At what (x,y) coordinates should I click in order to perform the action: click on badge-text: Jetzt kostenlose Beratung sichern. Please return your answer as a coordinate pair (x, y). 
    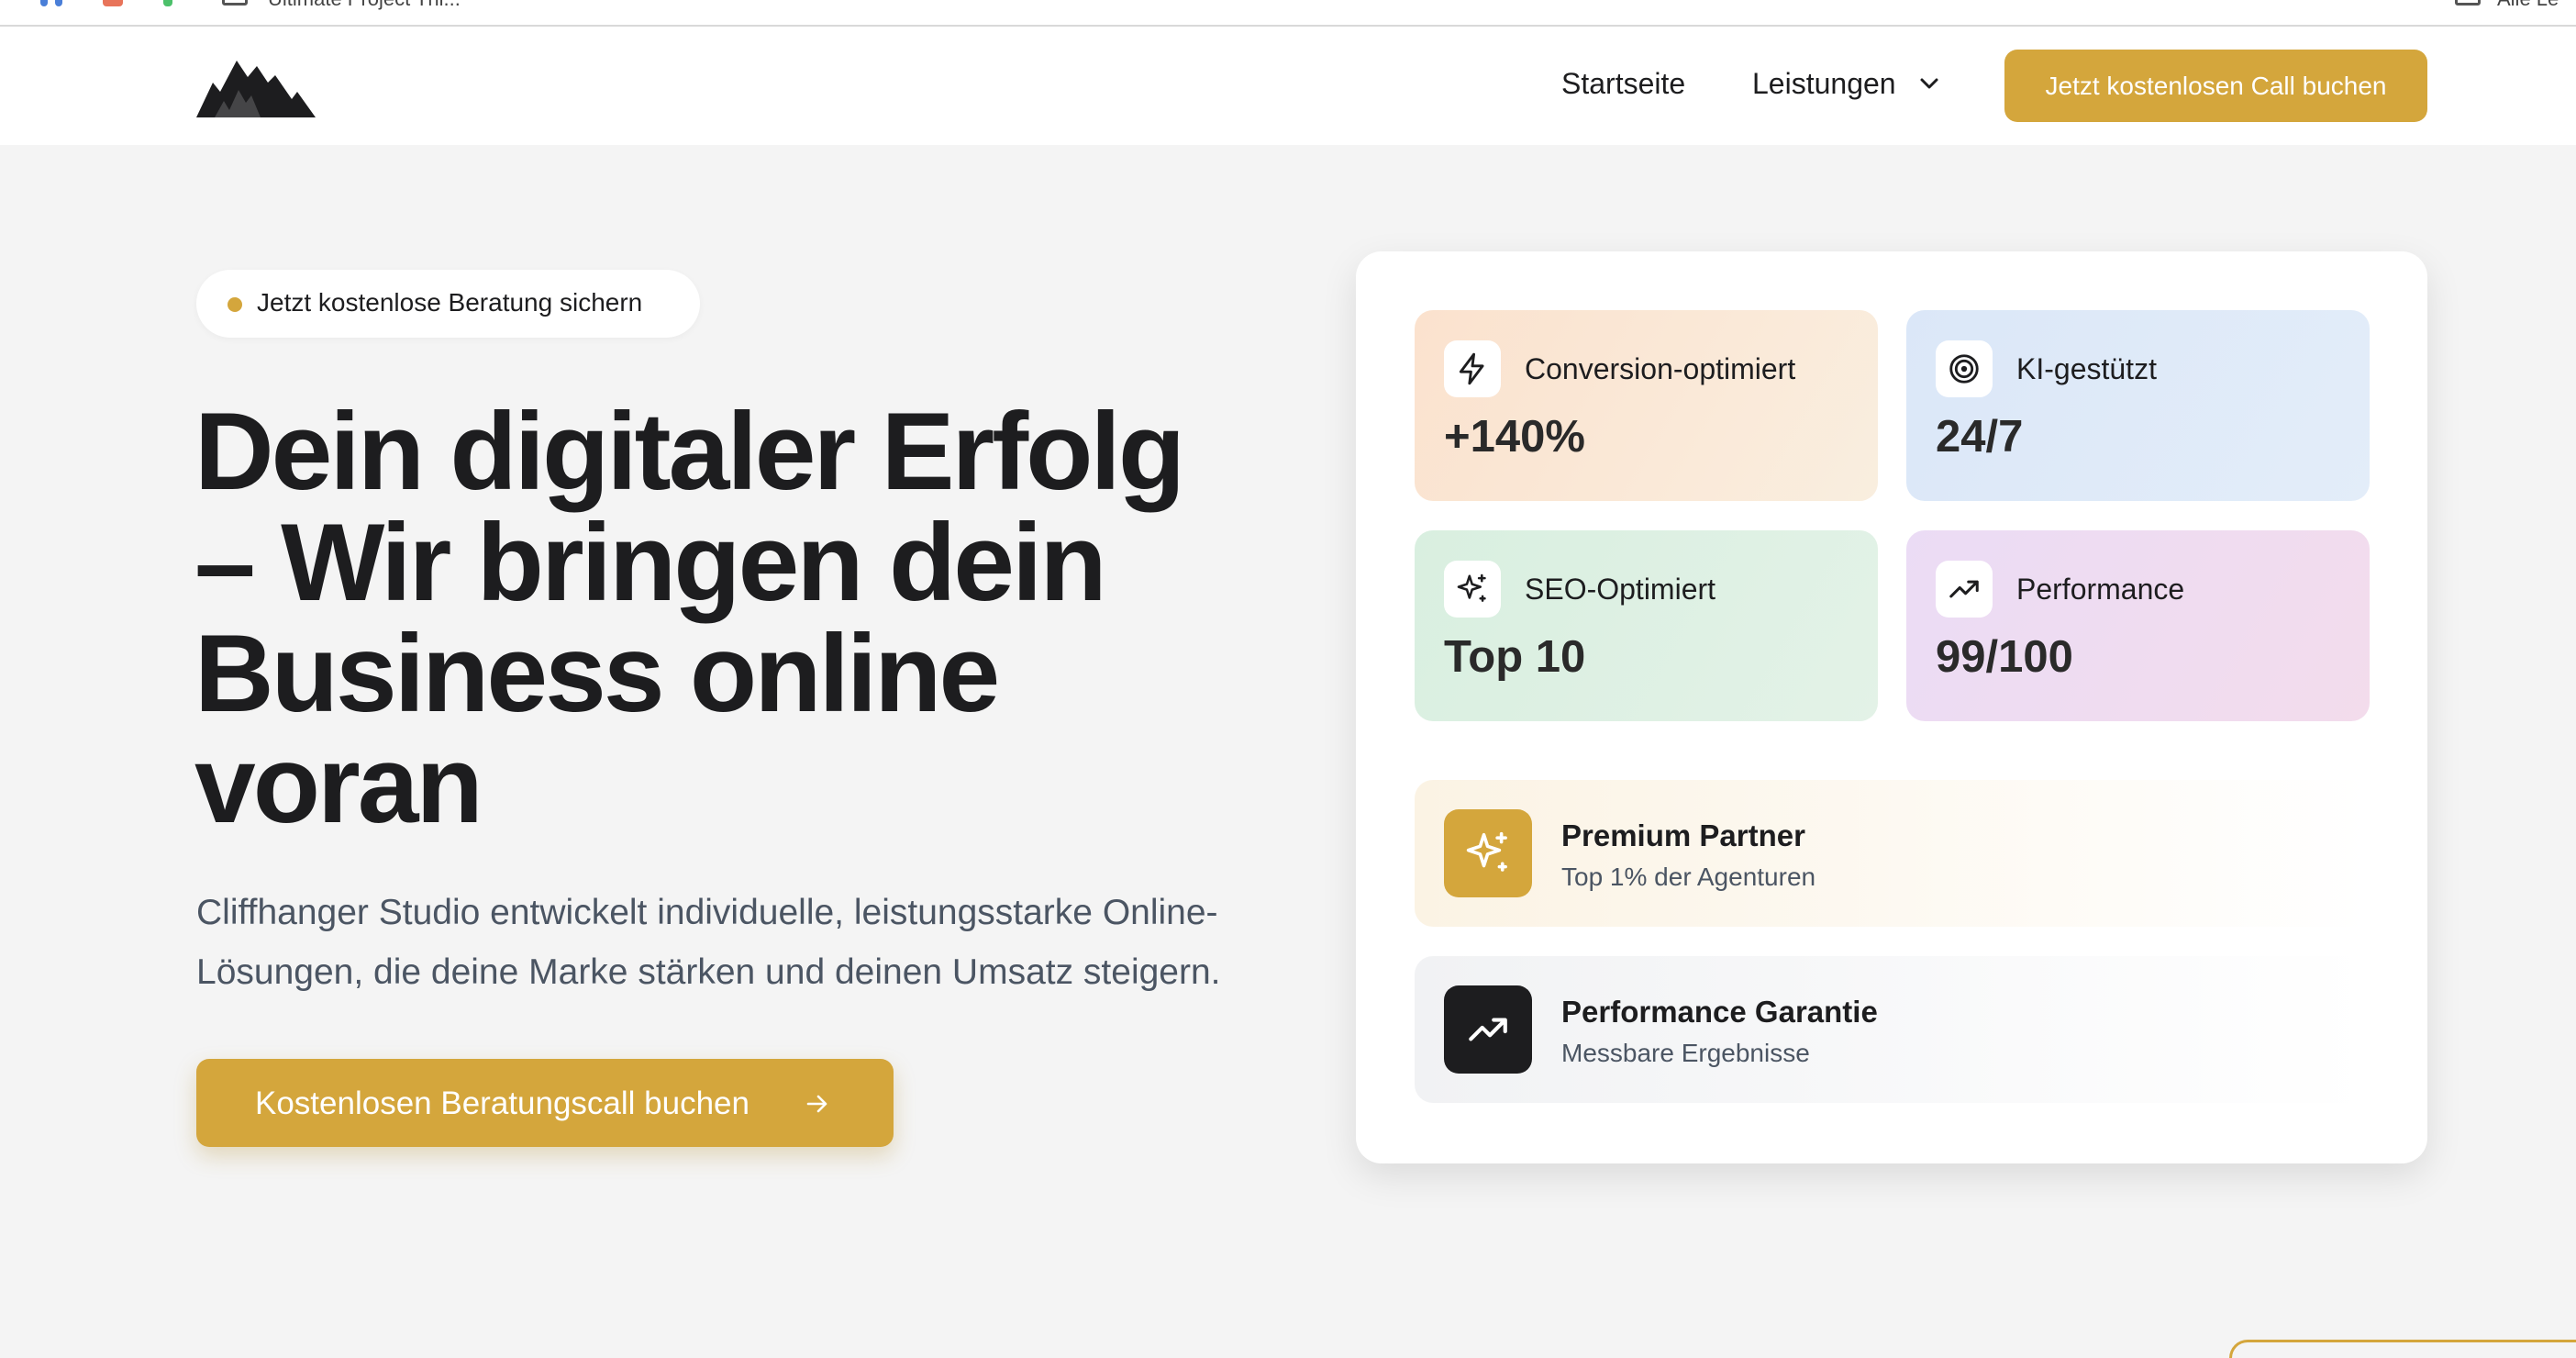
    Looking at the image, I should click on (450, 302).